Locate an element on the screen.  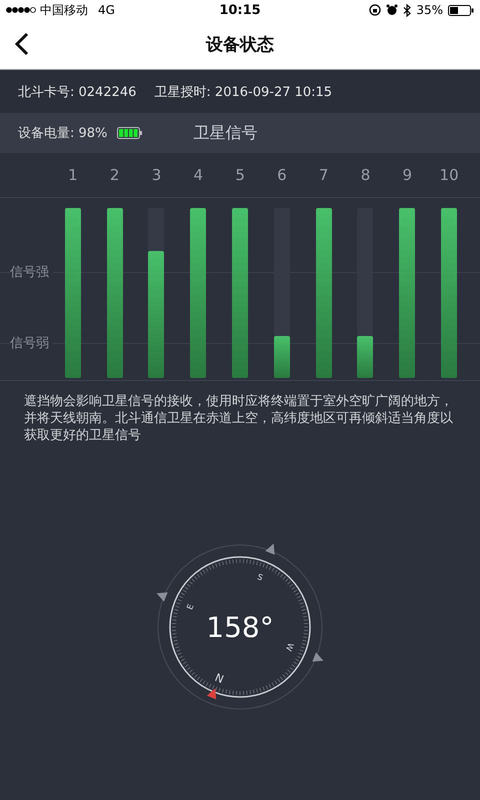
satellite-number: 4 is located at coordinates (198, 175).